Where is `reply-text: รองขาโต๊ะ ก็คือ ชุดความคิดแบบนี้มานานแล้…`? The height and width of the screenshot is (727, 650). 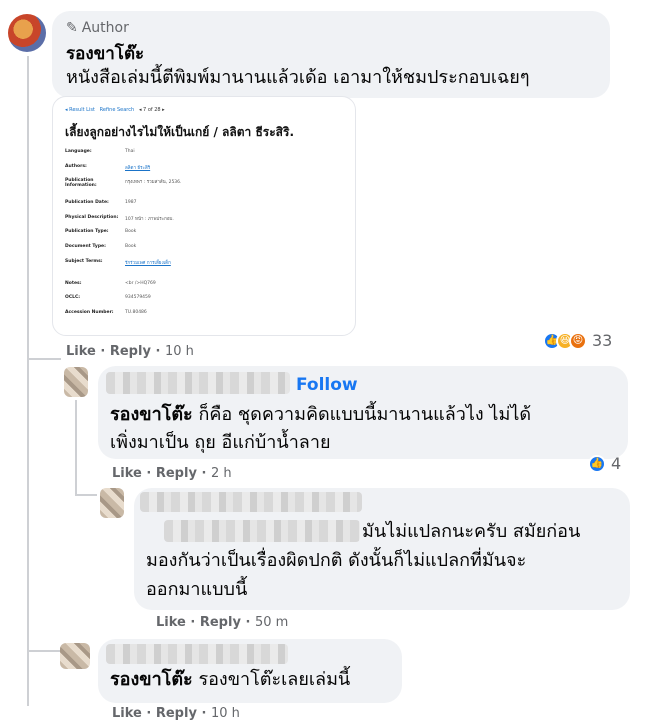
reply-text: รองขาโต๊ะ ก็คือ ชุดความคิดแบบนี้มานานแล้… is located at coordinates (320, 414).